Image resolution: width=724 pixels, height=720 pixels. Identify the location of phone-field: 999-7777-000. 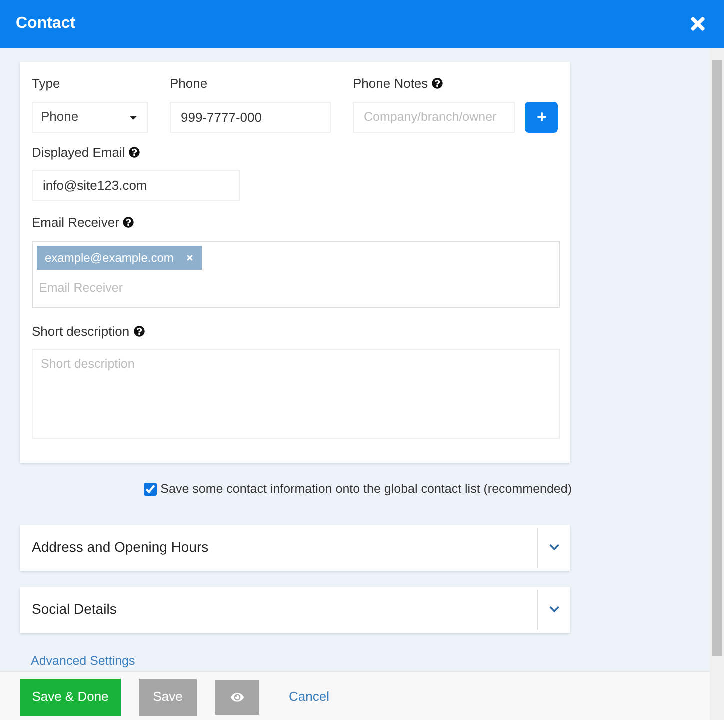
(250, 117).